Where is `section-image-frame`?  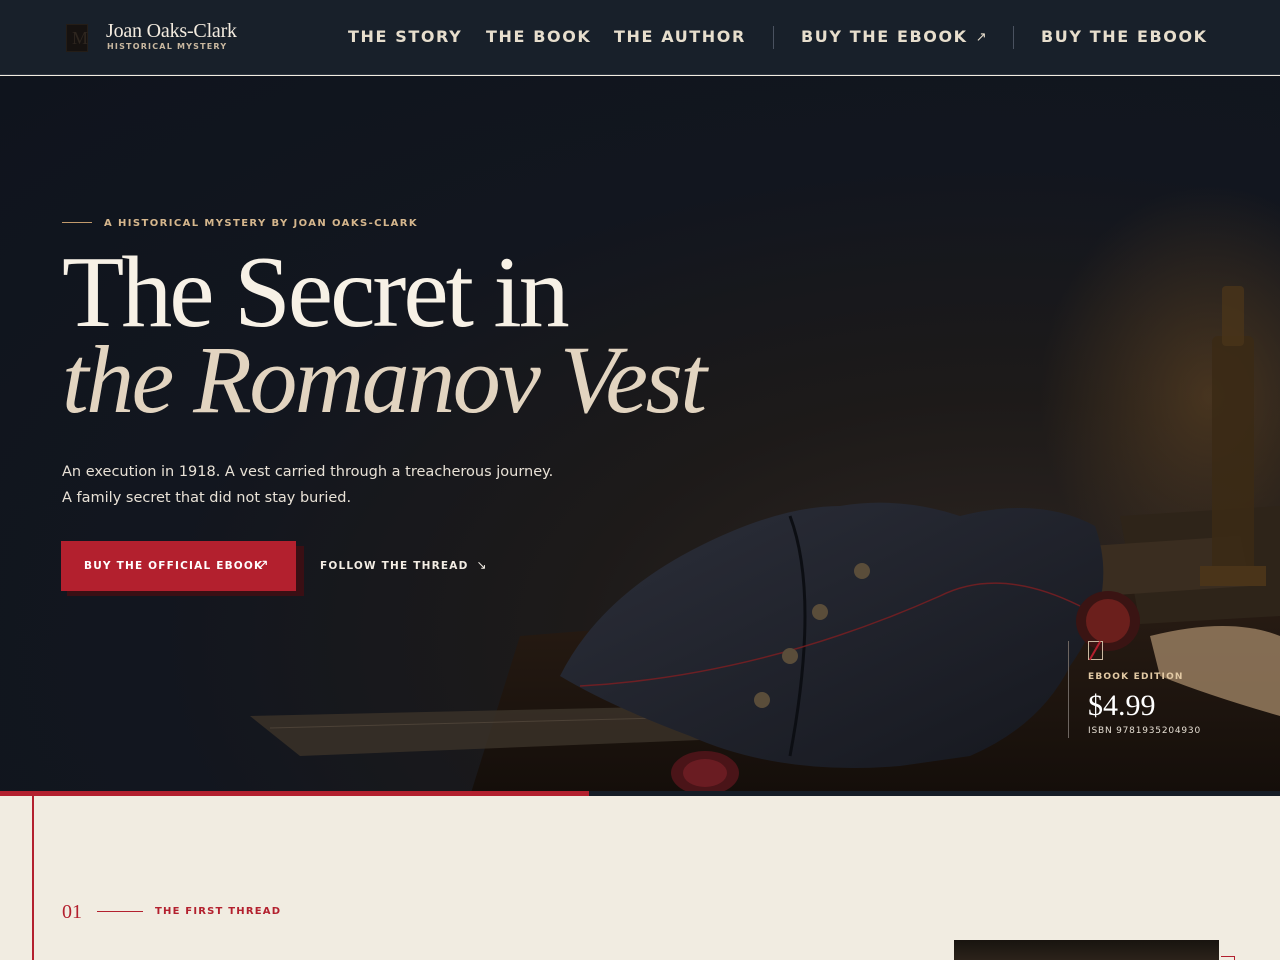
section-image-frame is located at coordinates (1228, 958).